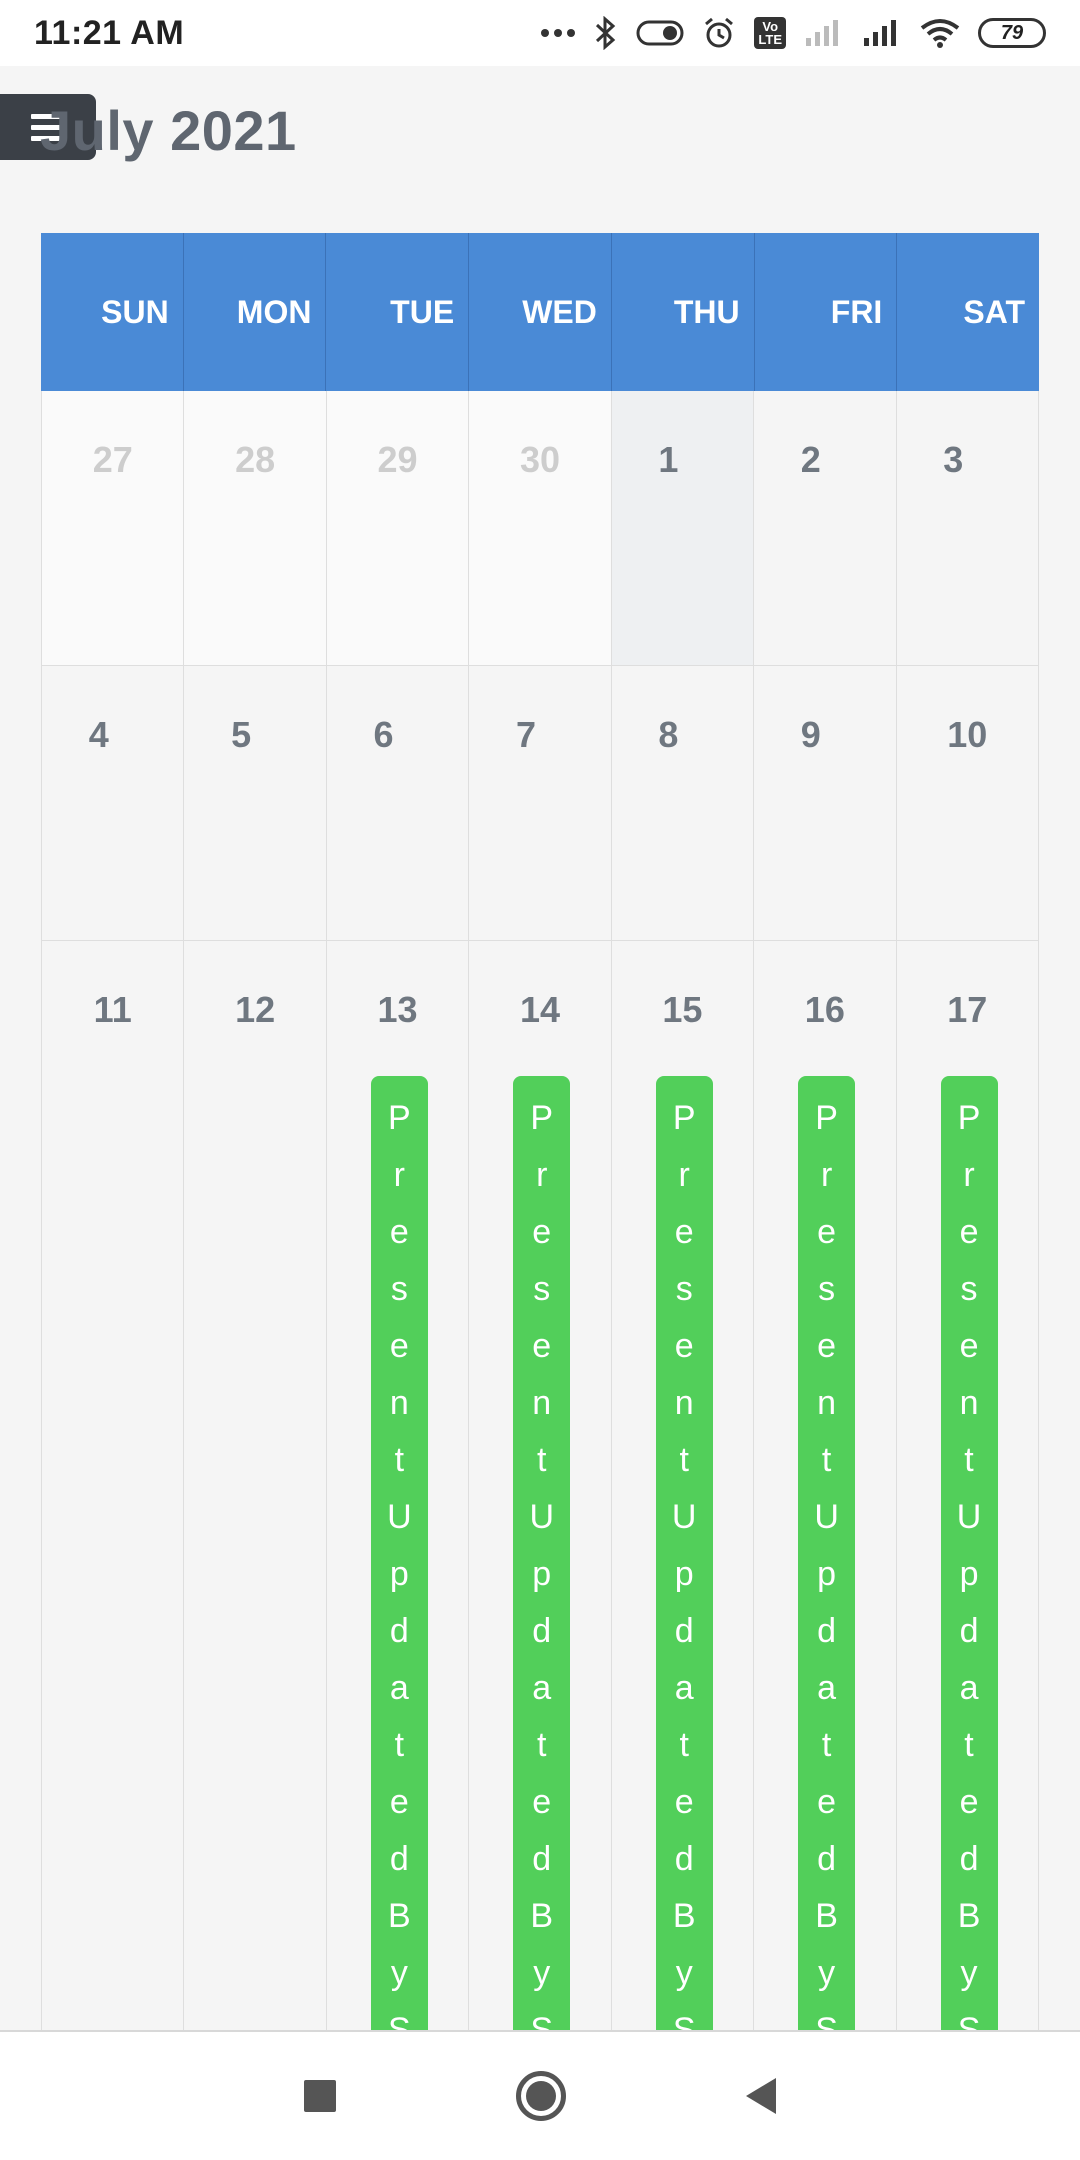 The width and height of the screenshot is (1080, 2160). I want to click on day-cell: 4, so click(113, 803).